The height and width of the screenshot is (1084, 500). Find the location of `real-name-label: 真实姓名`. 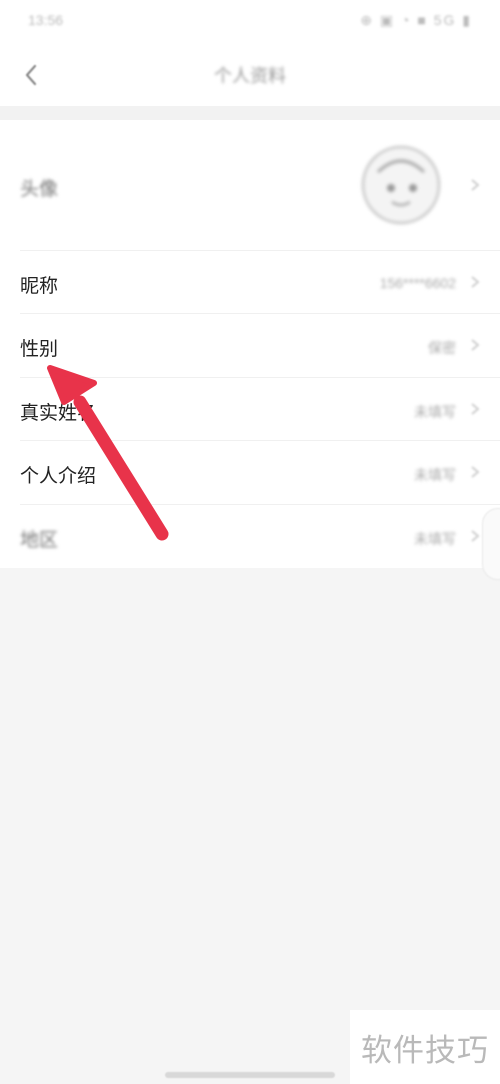

real-name-label: 真实姓名 is located at coordinates (58, 413).